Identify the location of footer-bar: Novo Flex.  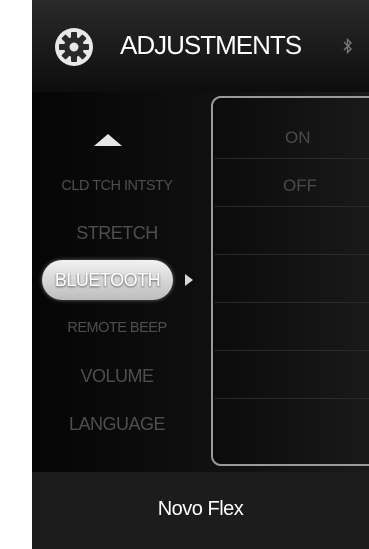
(200, 510).